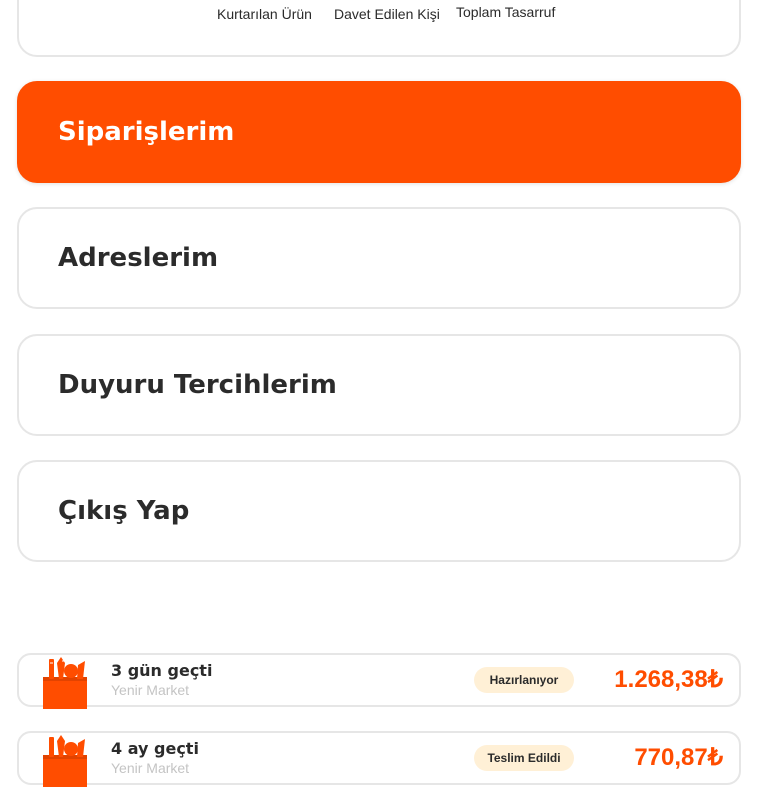 The height and width of the screenshot is (787, 768). Describe the element at coordinates (524, 680) in the screenshot. I see `status-badge: Hazırlanıyor` at that location.